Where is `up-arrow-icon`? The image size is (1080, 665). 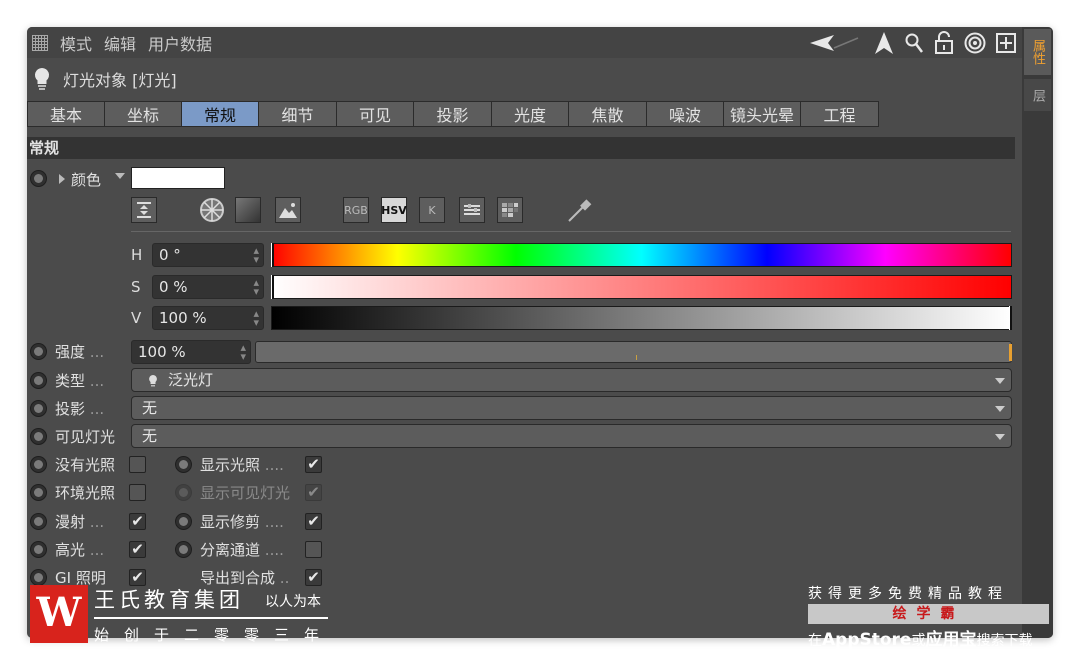
up-arrow-icon is located at coordinates (884, 43).